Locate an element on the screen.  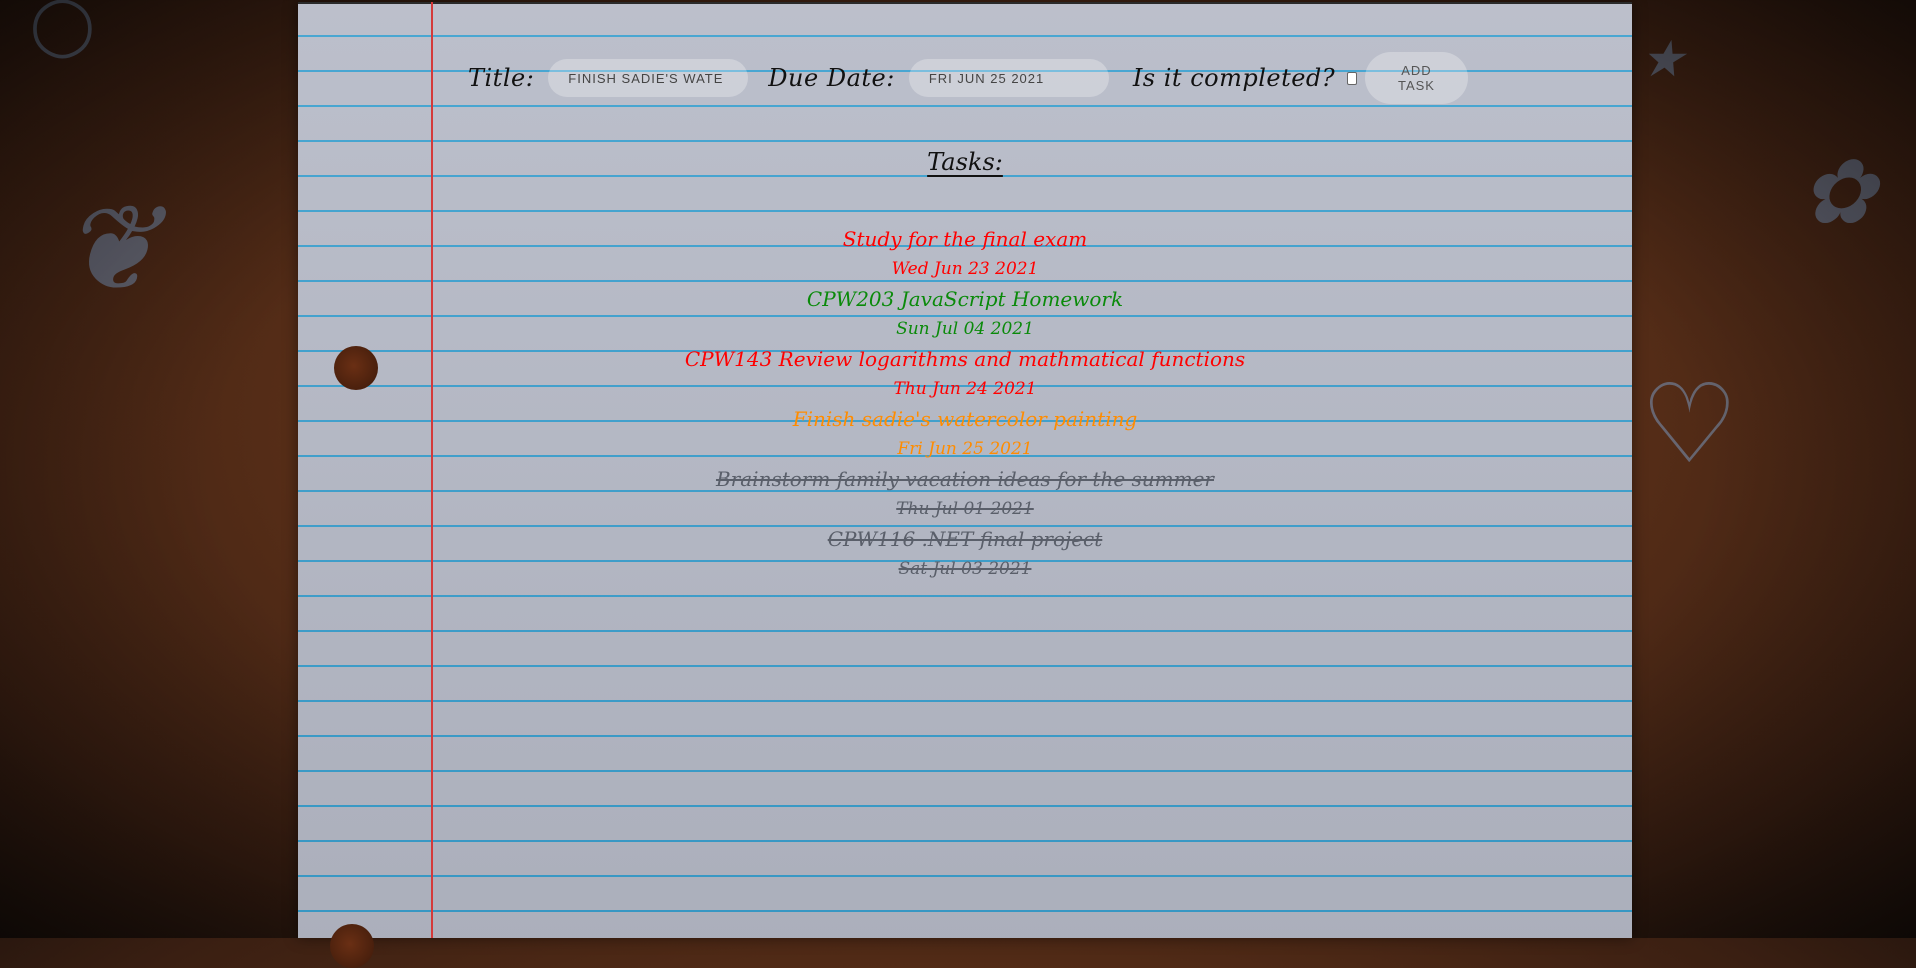
desk-scribble: ❦ is located at coordinates (110, 249).